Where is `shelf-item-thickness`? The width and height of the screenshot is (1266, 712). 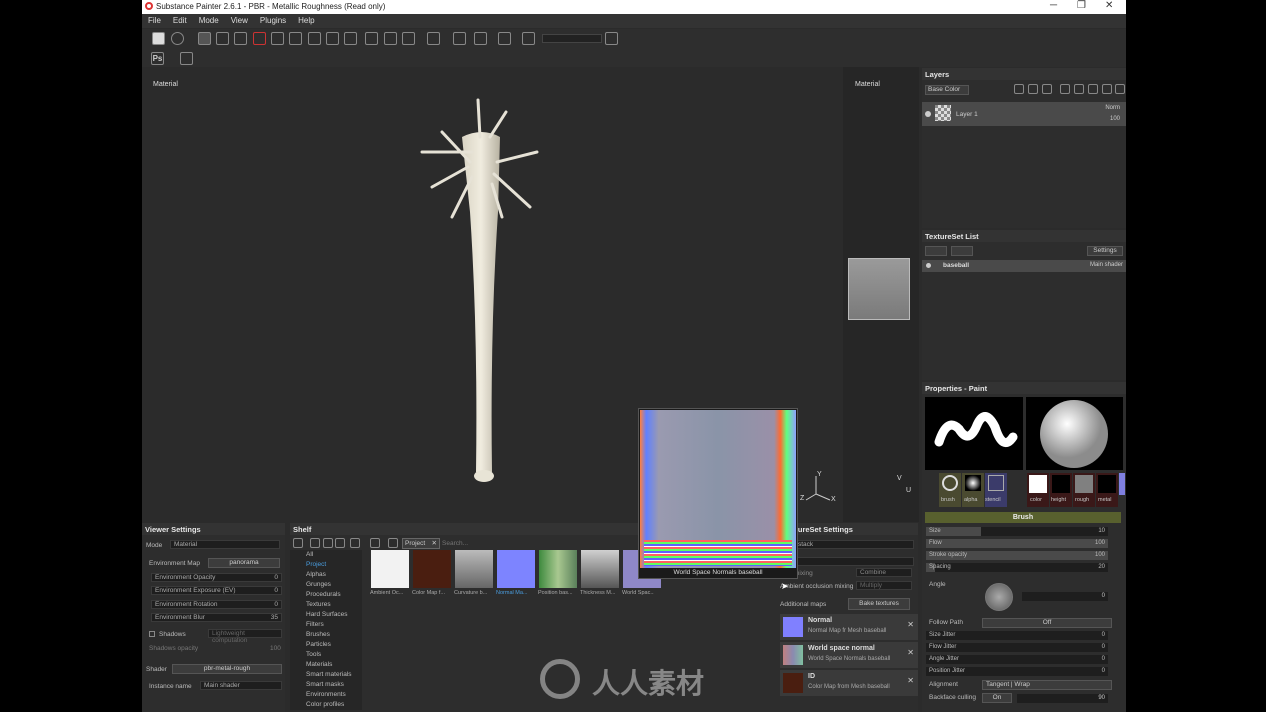
shelf-item-thickness is located at coordinates (600, 569).